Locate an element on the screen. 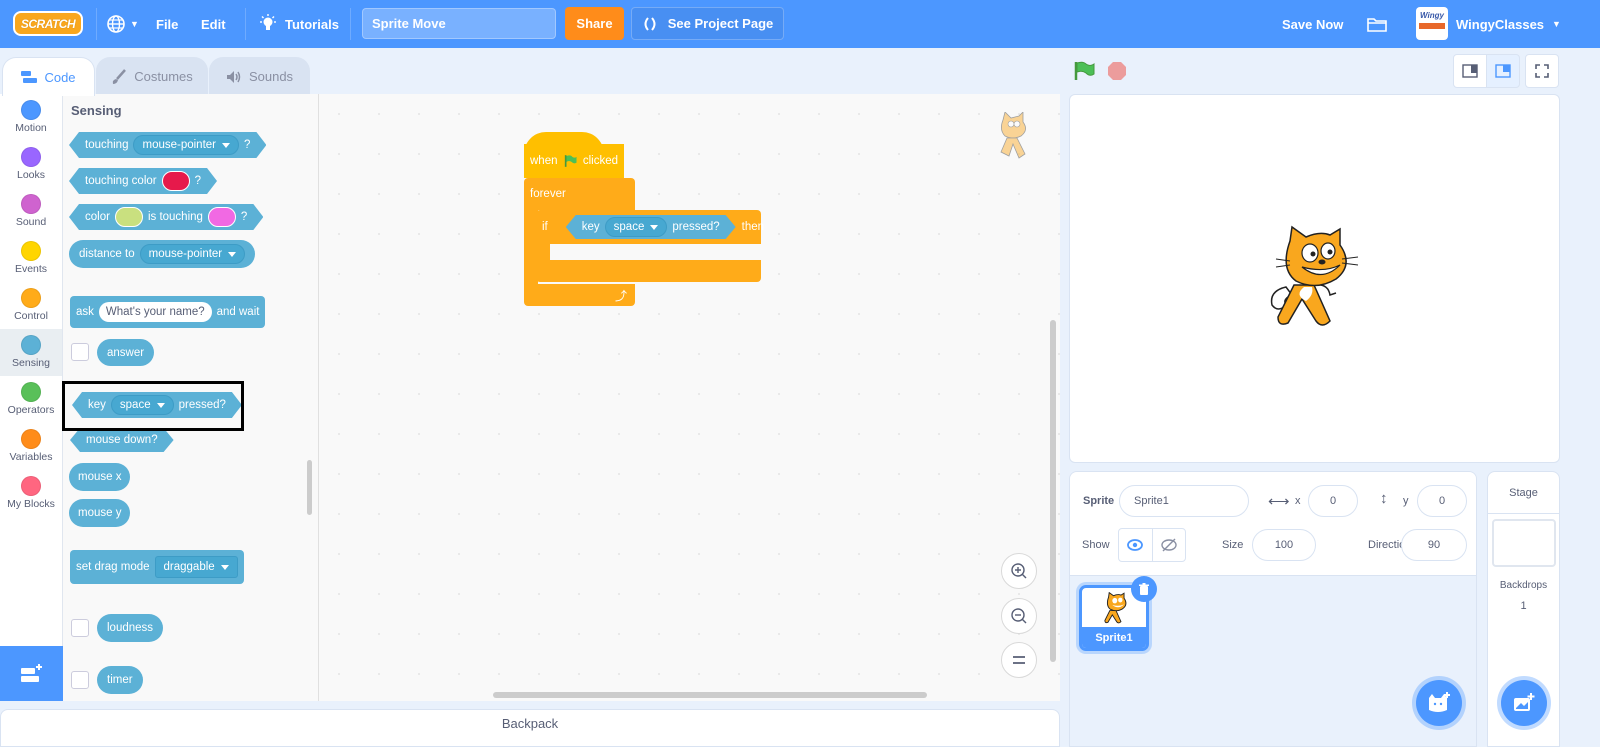 This screenshot has width=1600, height=747. x-label: x is located at coordinates (1298, 501).